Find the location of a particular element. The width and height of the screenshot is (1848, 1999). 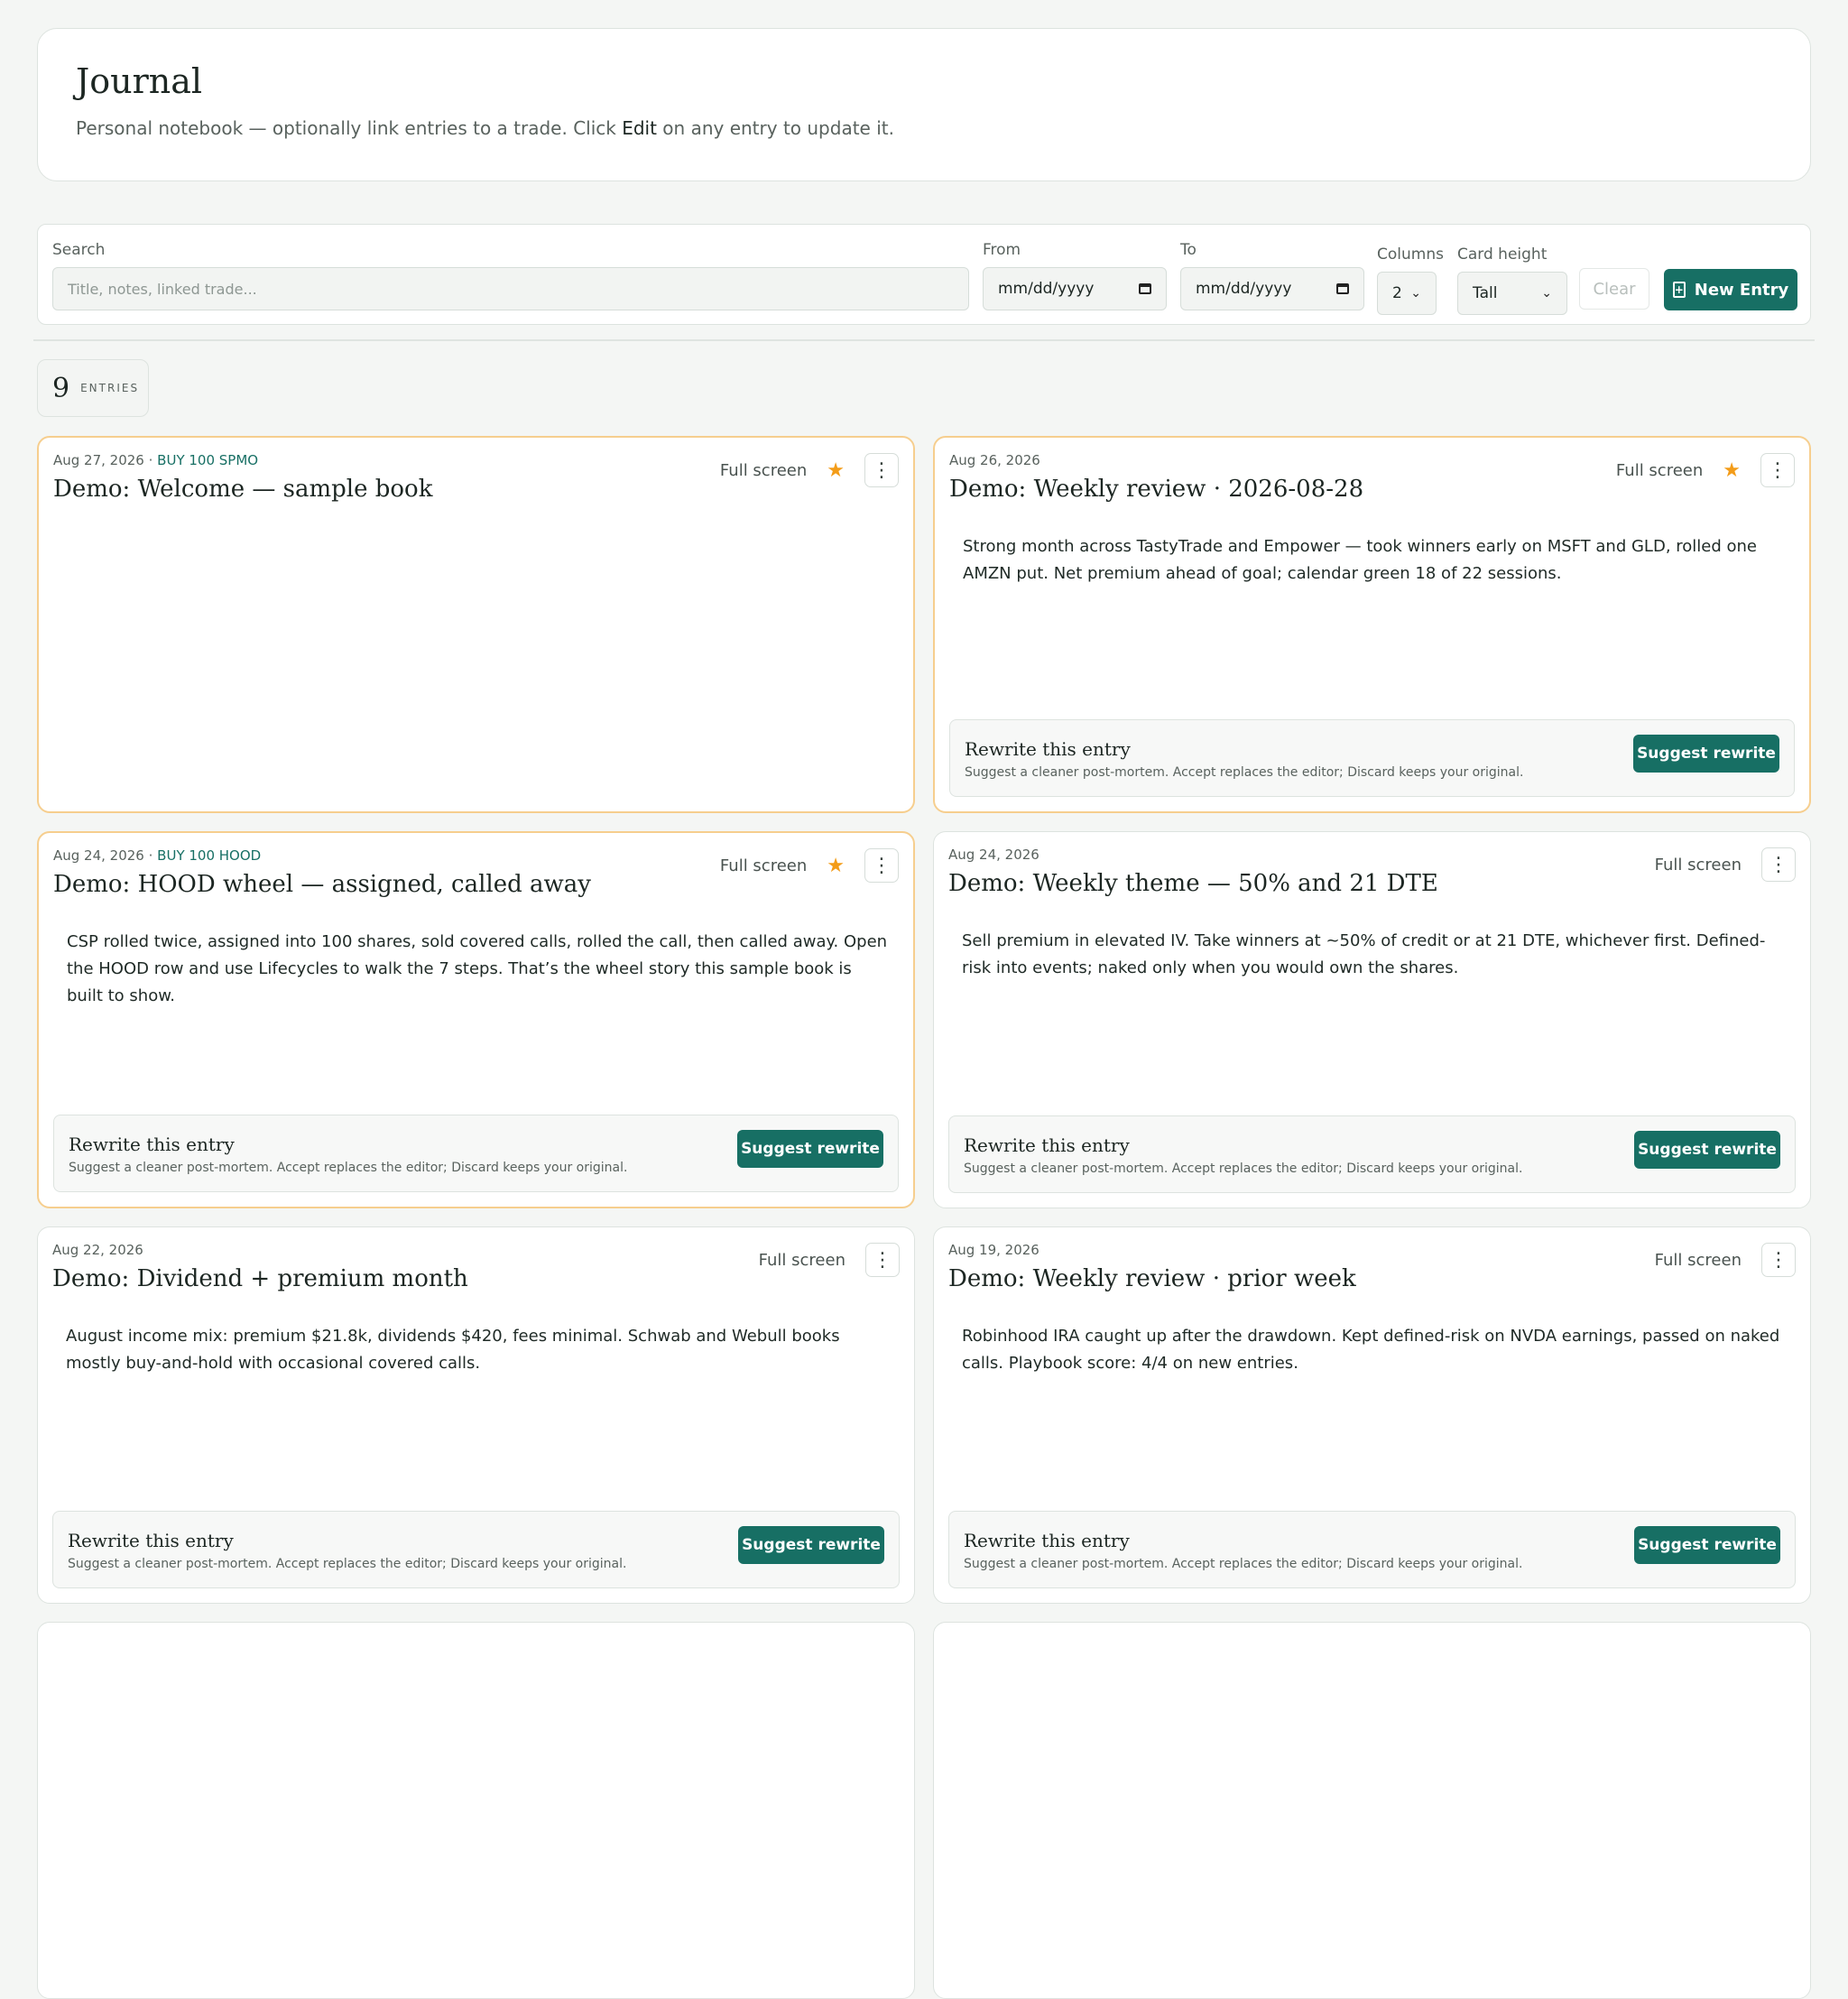

entry-date: Aug 22, 2026 is located at coordinates (97, 1250).